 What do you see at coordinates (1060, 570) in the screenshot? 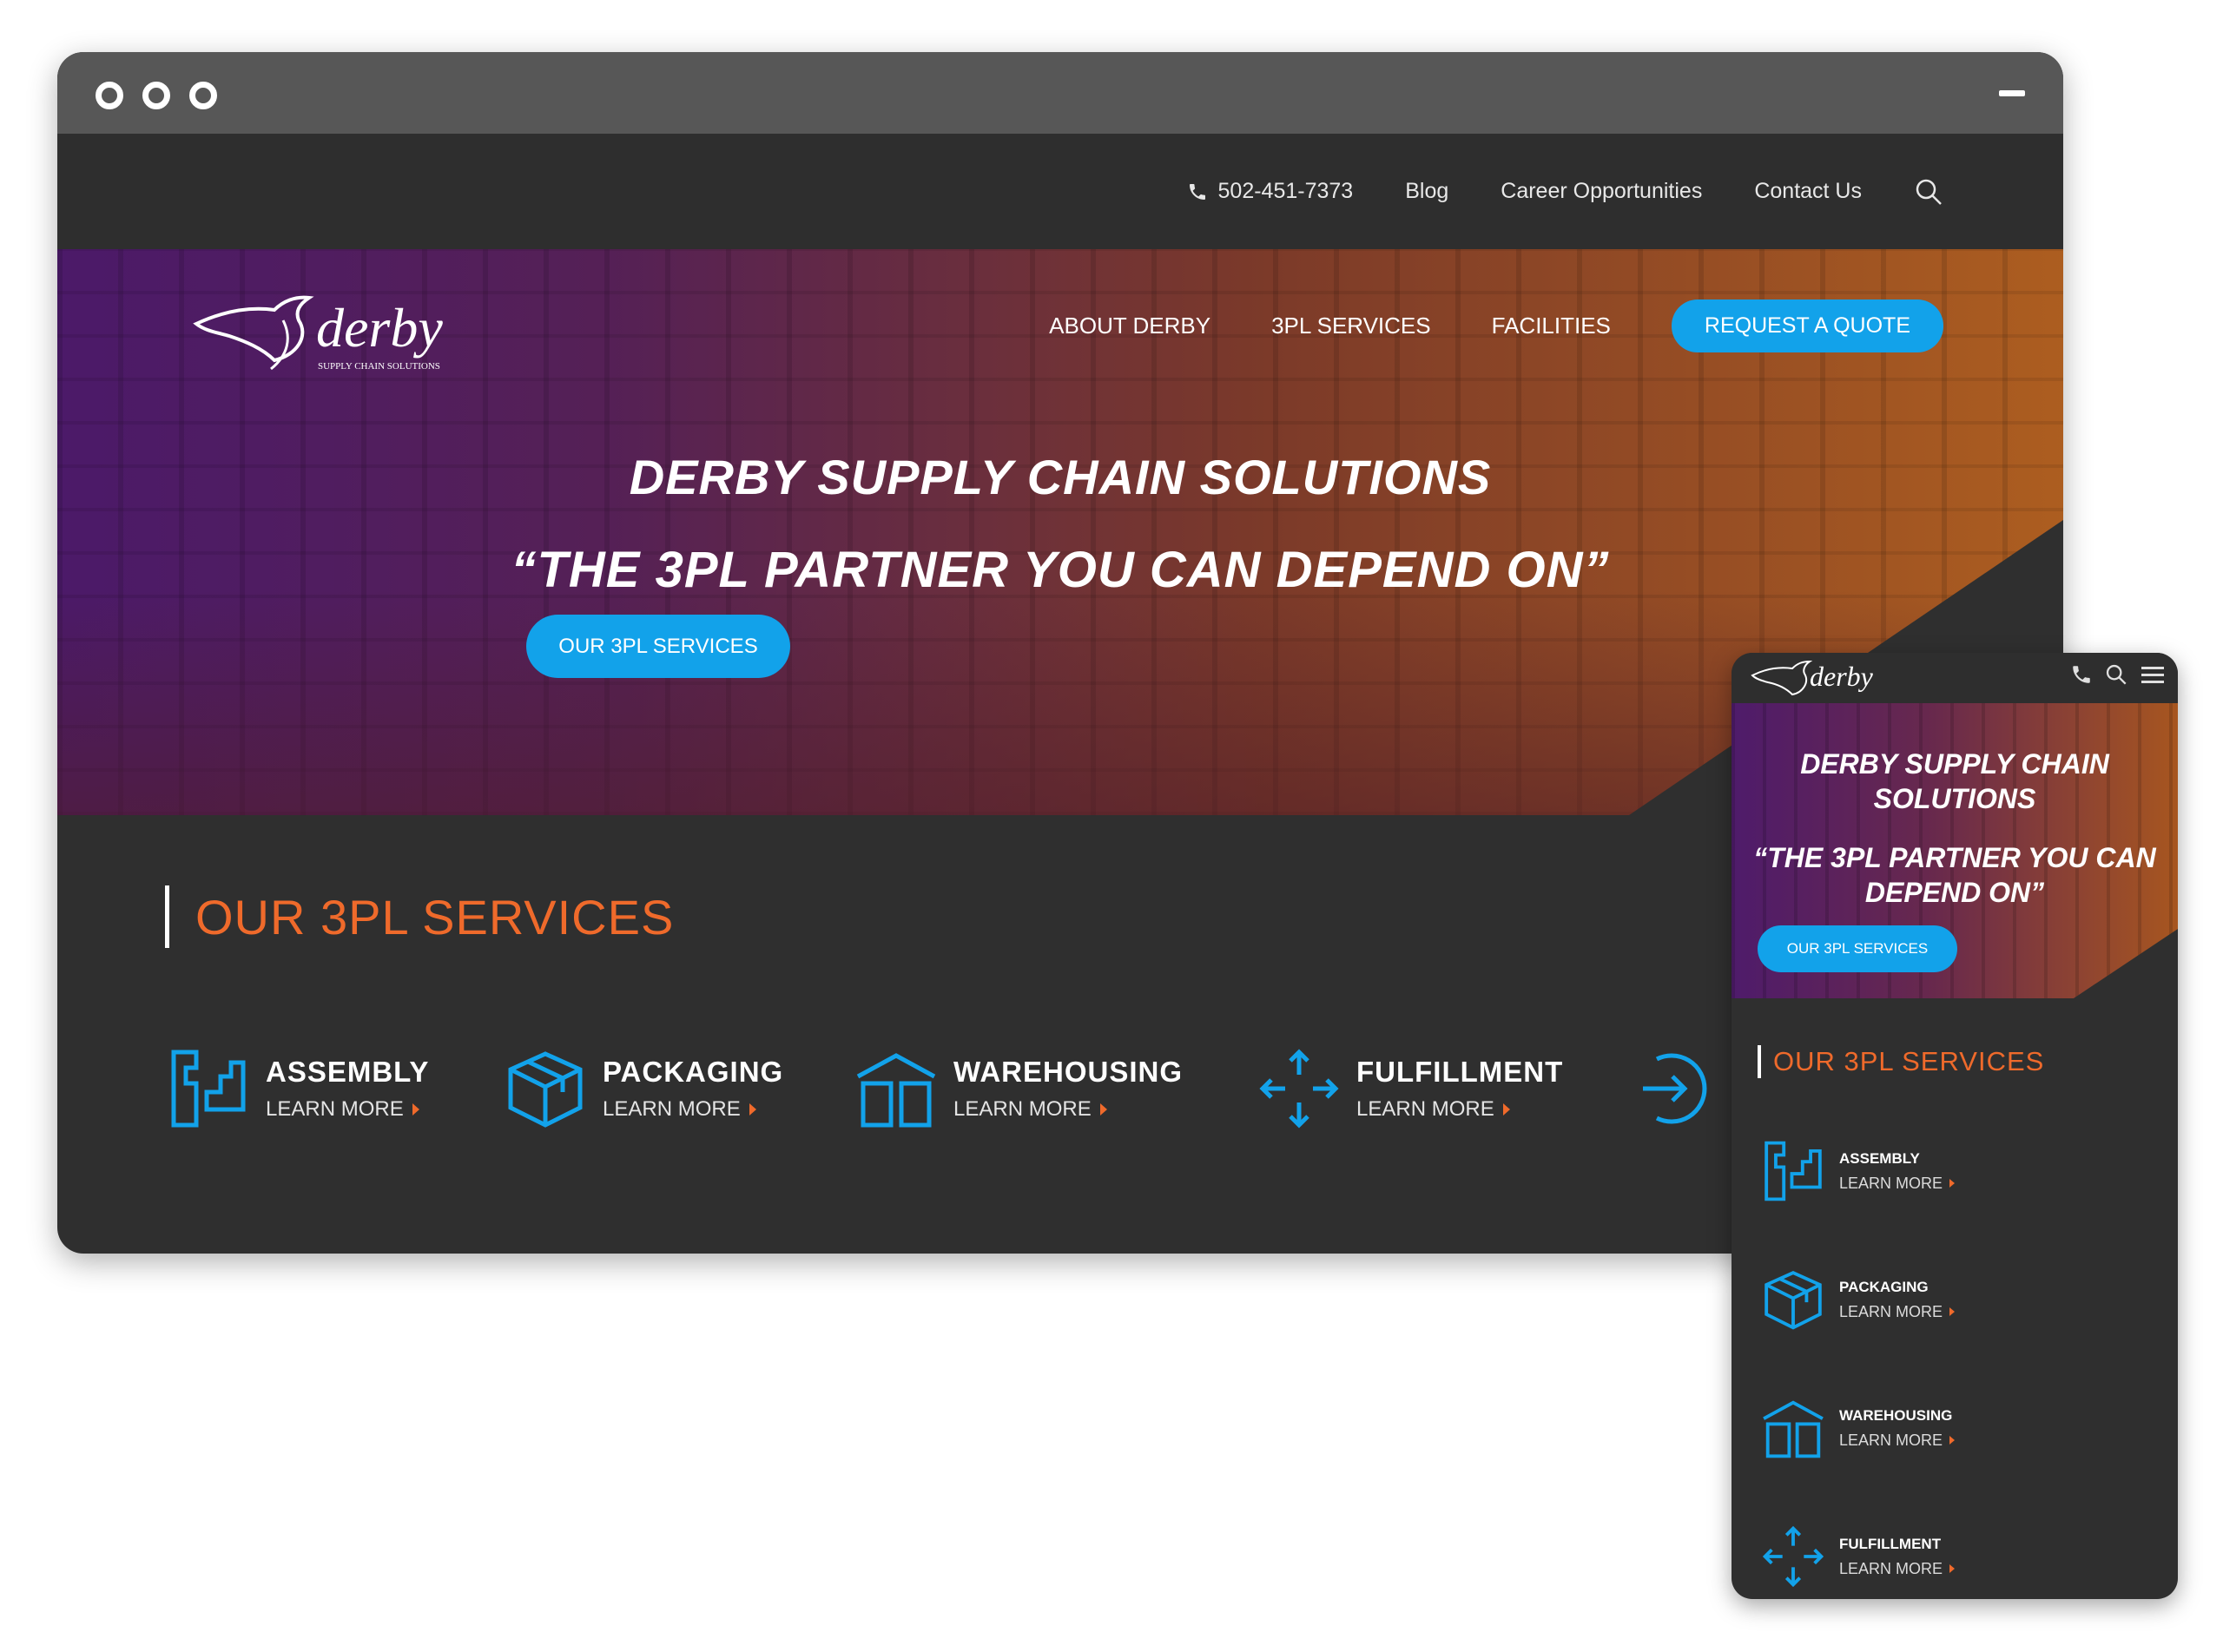
I see `hero-subtitle: “THE 3PL PARTNER YOU CAN DEPEND ON”` at bounding box center [1060, 570].